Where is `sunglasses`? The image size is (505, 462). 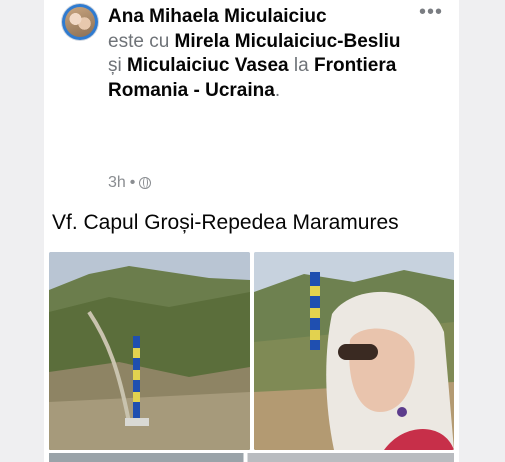
sunglasses is located at coordinates (358, 352).